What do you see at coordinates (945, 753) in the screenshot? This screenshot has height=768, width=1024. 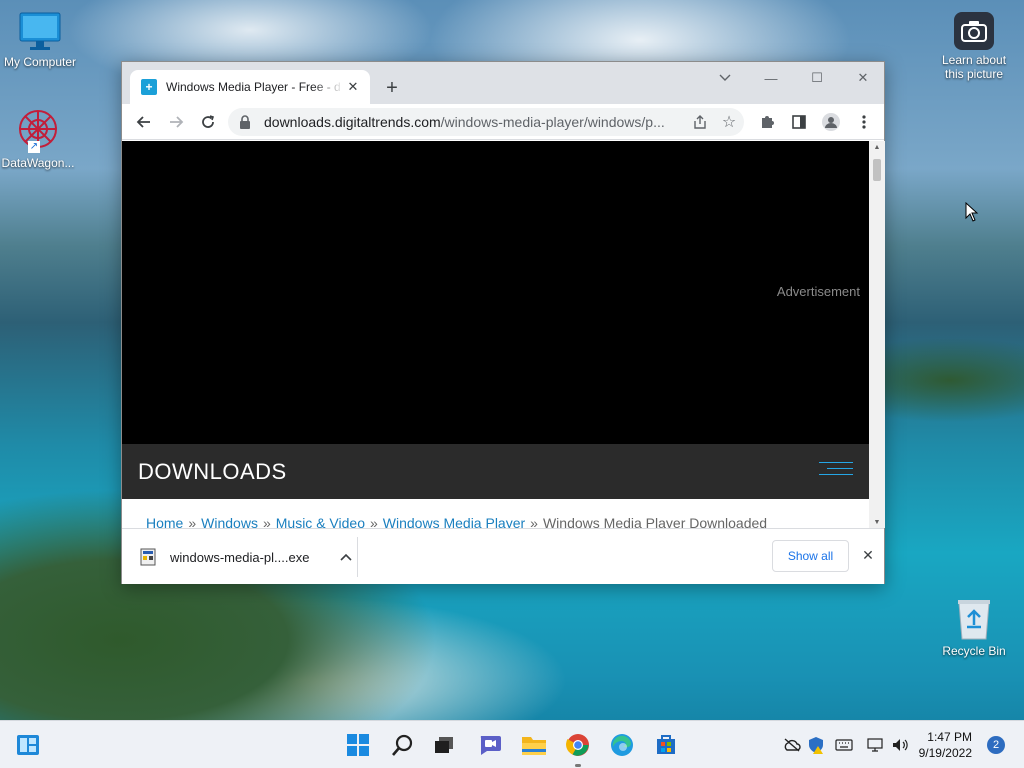 I see `clock-date: 9/19/2022` at bounding box center [945, 753].